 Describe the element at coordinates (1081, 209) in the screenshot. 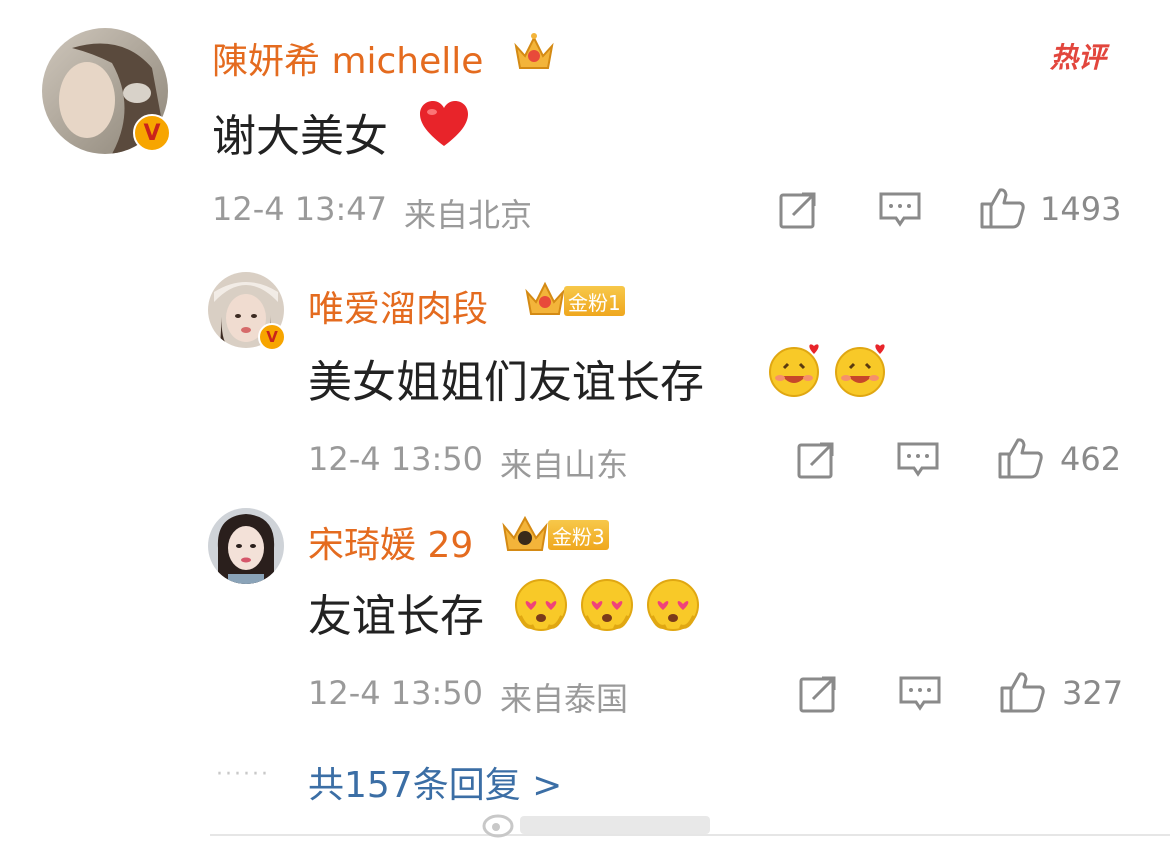

I see `like-count: 1493` at that location.